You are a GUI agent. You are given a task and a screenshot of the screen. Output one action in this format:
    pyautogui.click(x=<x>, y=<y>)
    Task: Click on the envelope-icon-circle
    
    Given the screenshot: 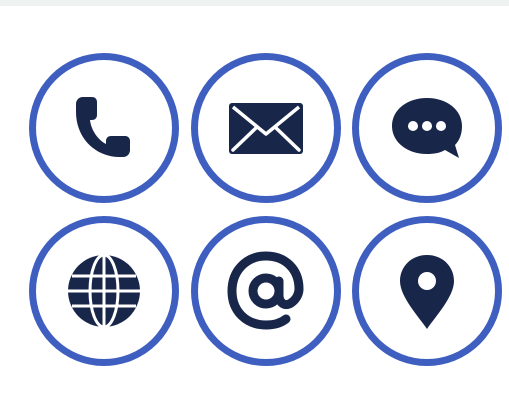 What is the action you would take?
    pyautogui.click(x=266, y=128)
    